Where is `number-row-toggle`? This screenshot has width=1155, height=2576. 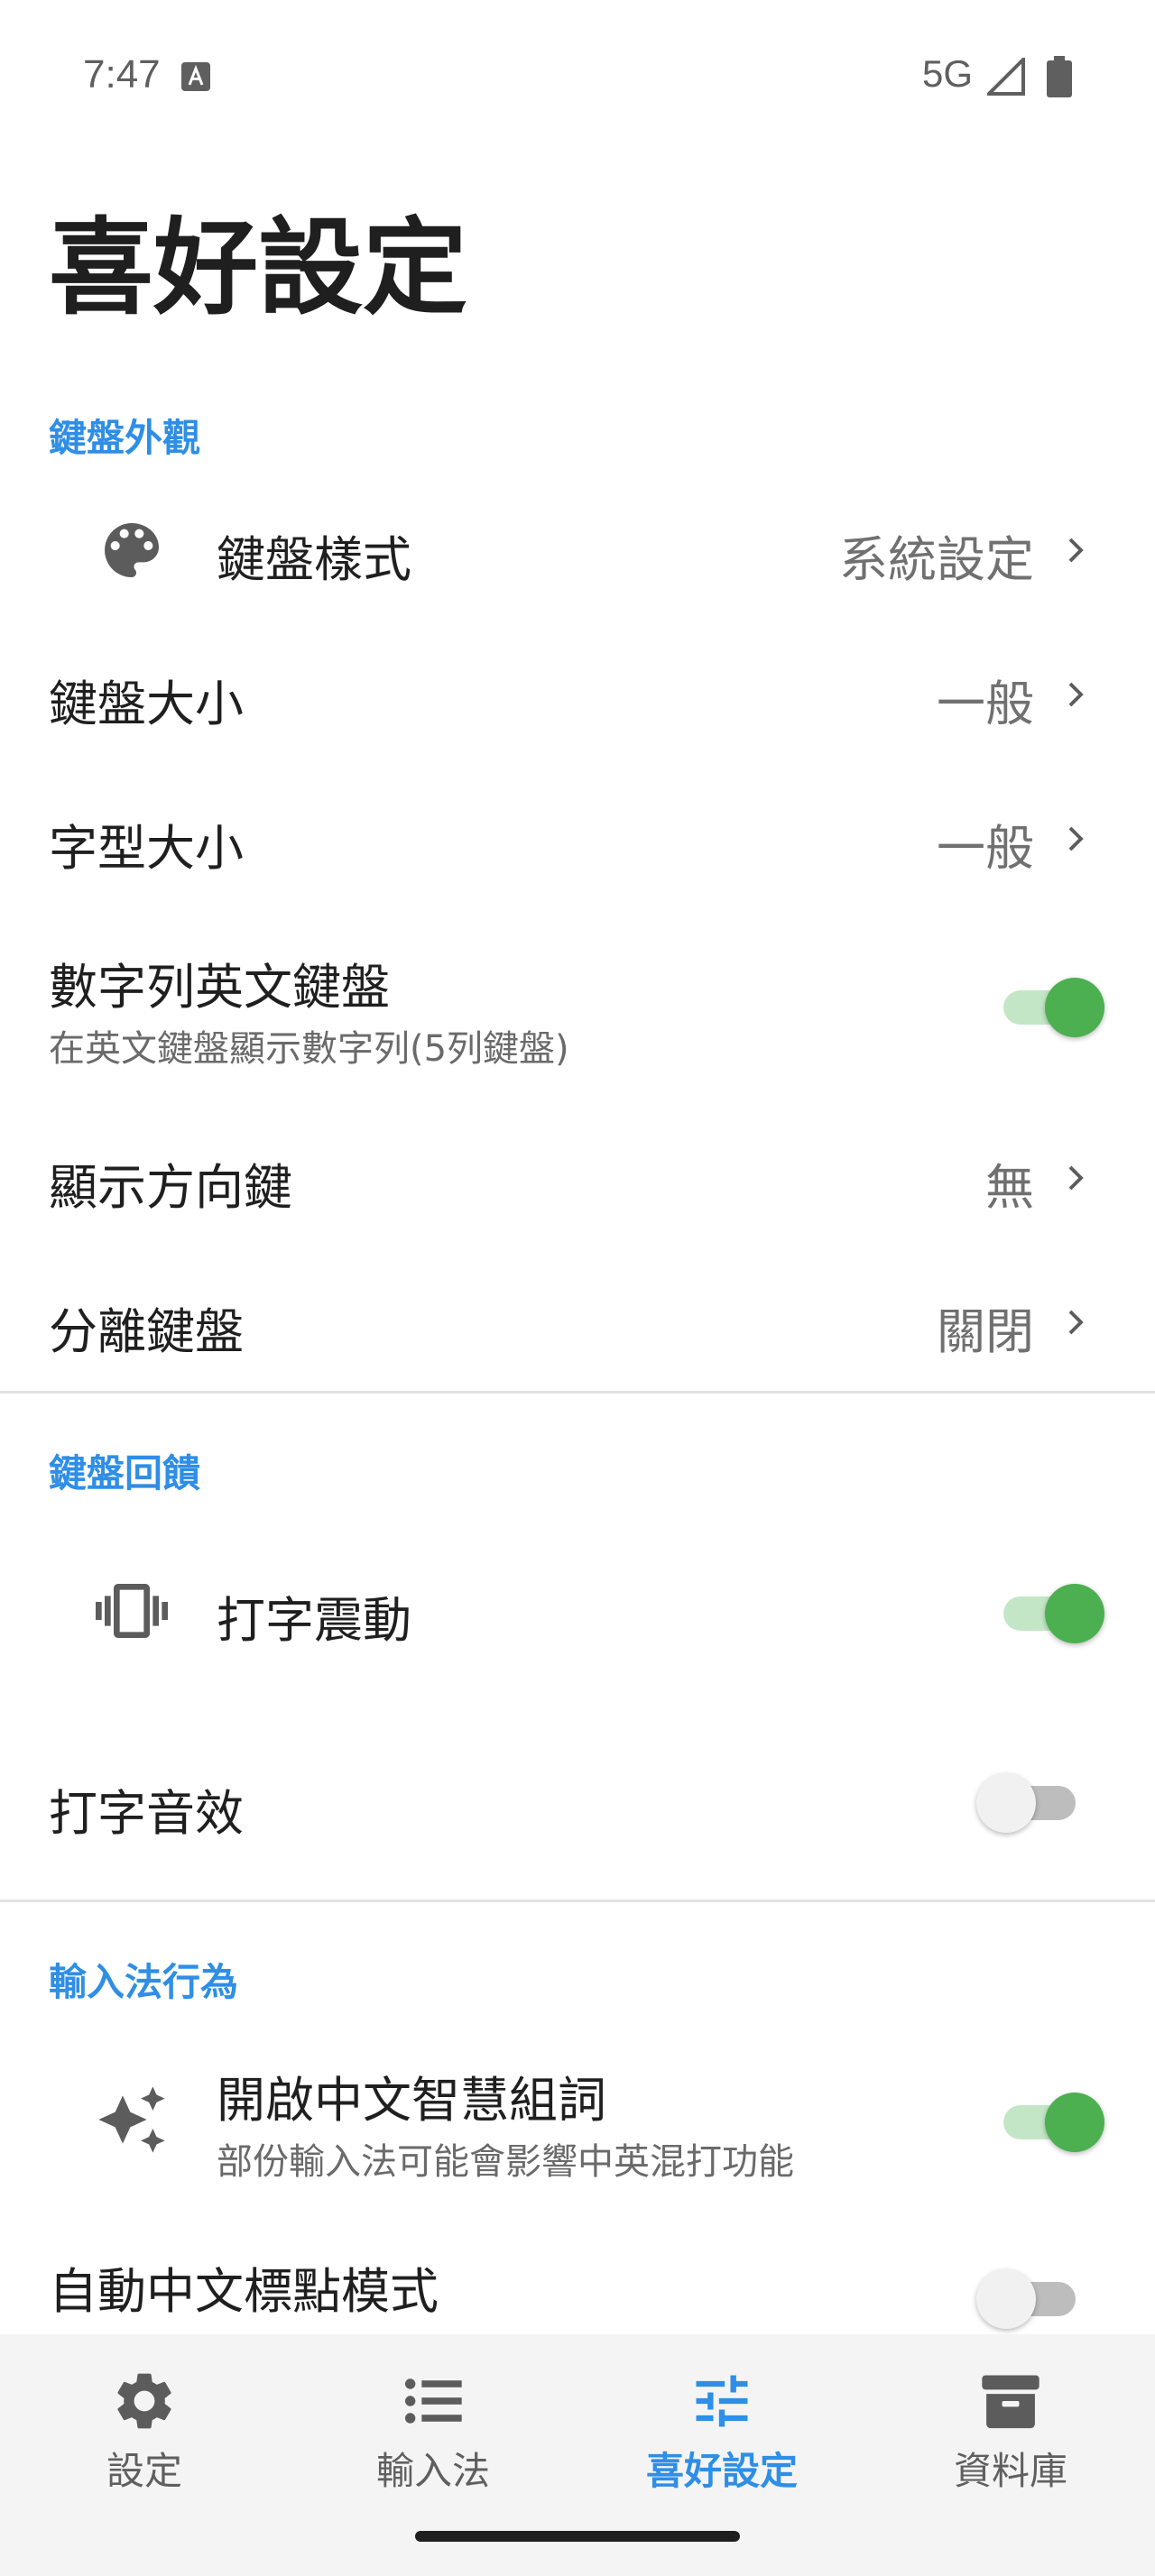 number-row-toggle is located at coordinates (1049, 1005).